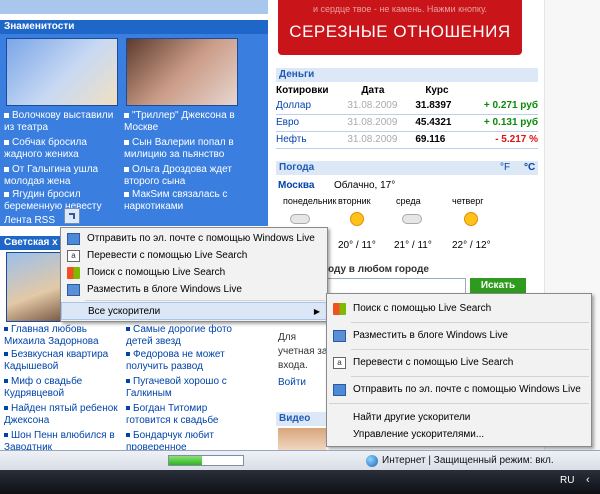  What do you see at coordinates (588, 480) in the screenshot?
I see `chevron-left-icon: ‹` at bounding box center [588, 480].